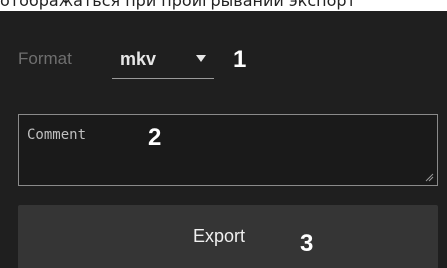  What do you see at coordinates (155, 137) in the screenshot?
I see `callout-number-2: 2` at bounding box center [155, 137].